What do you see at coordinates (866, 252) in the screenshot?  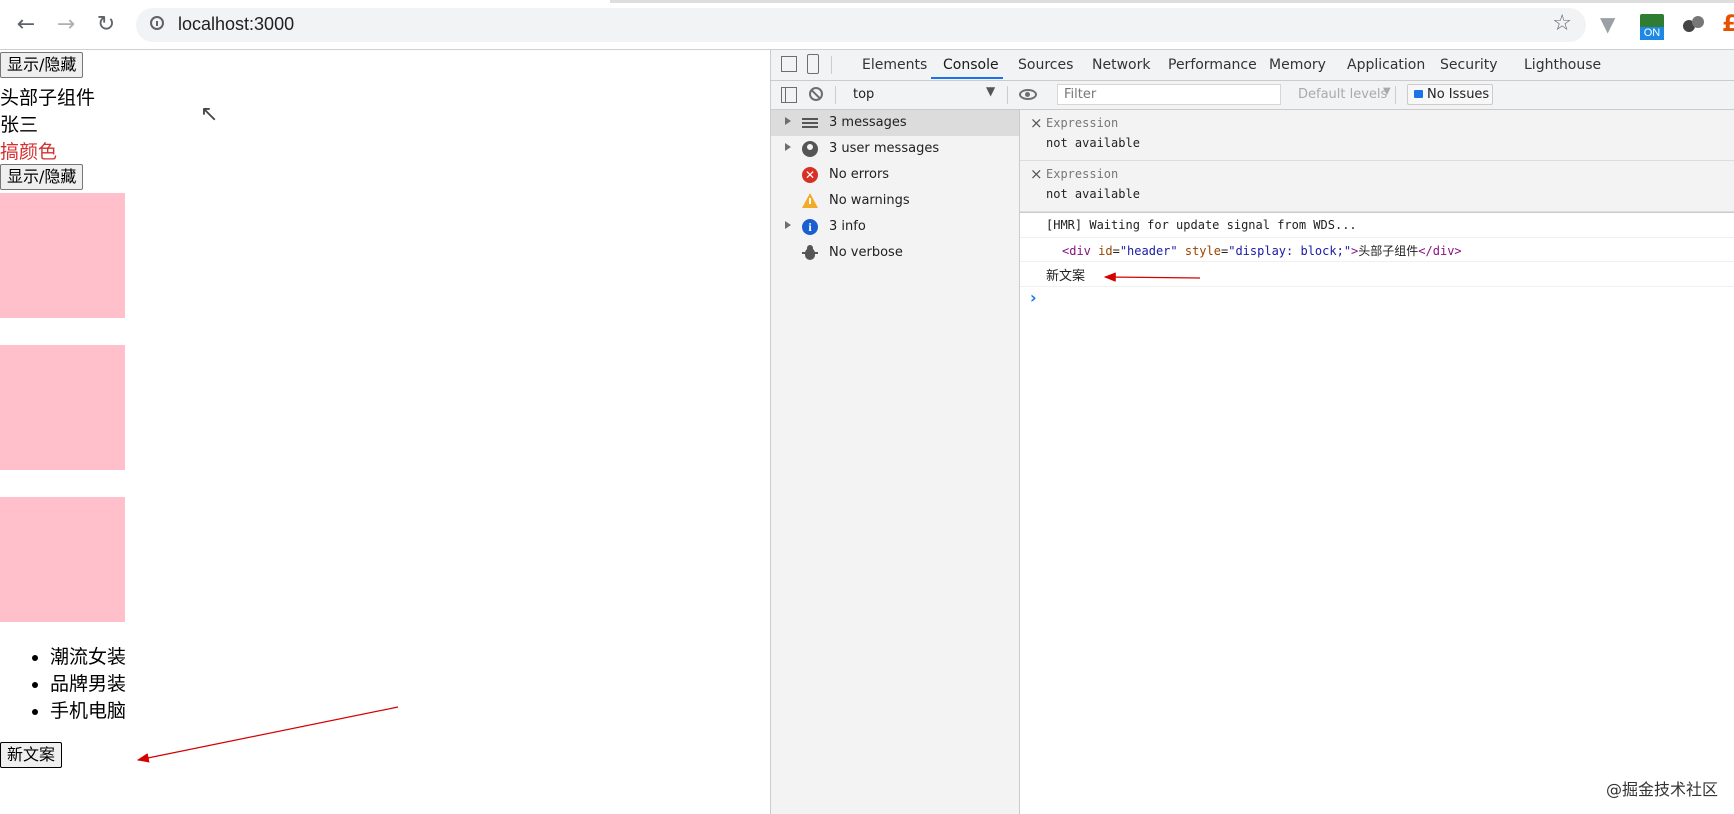 I see `sidebar-item-label: No verbose` at bounding box center [866, 252].